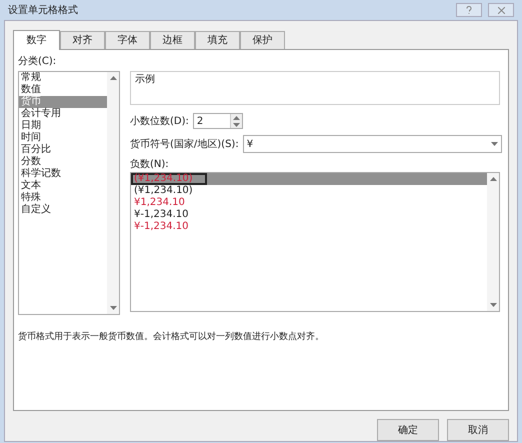 This screenshot has height=443, width=522. Describe the element at coordinates (38, 61) in the screenshot. I see `category-label: 分类(C):` at that location.